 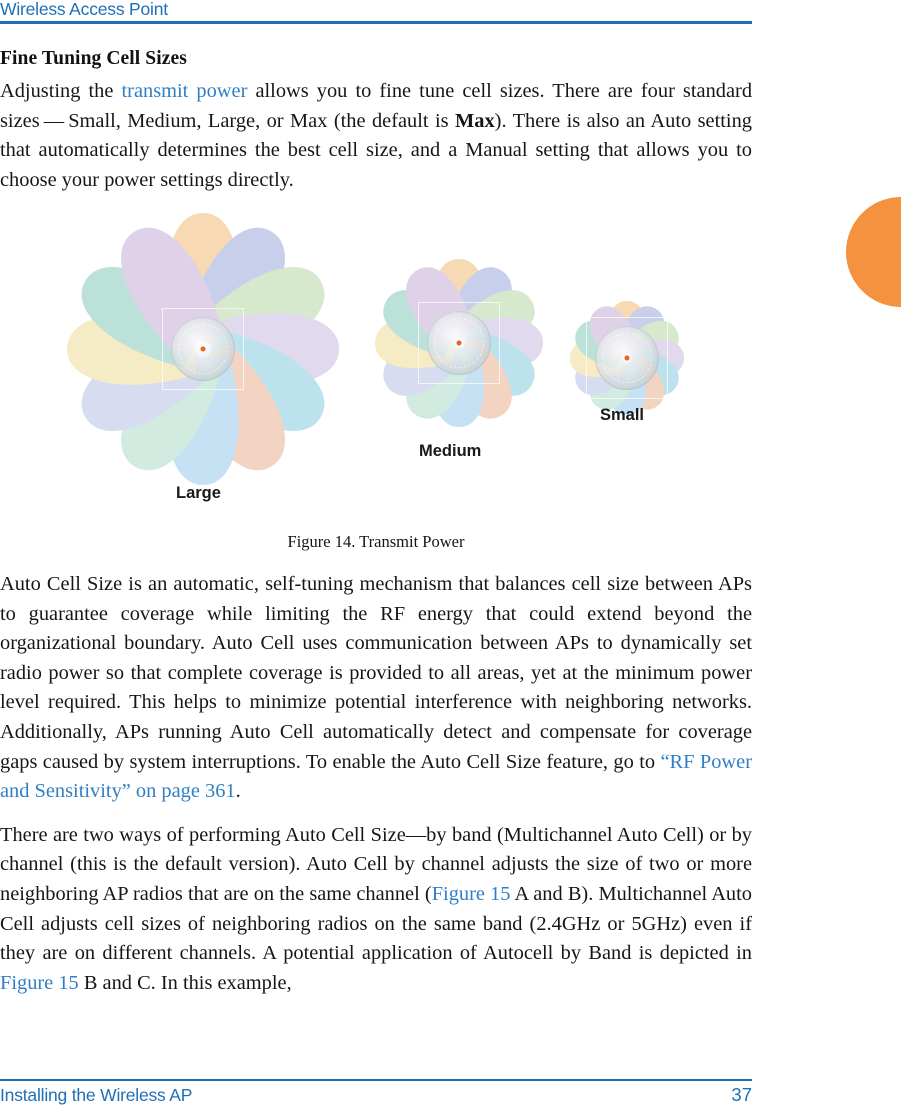 What do you see at coordinates (471, 894) in the screenshot?
I see `figure-15-link-a: Figure 15` at bounding box center [471, 894].